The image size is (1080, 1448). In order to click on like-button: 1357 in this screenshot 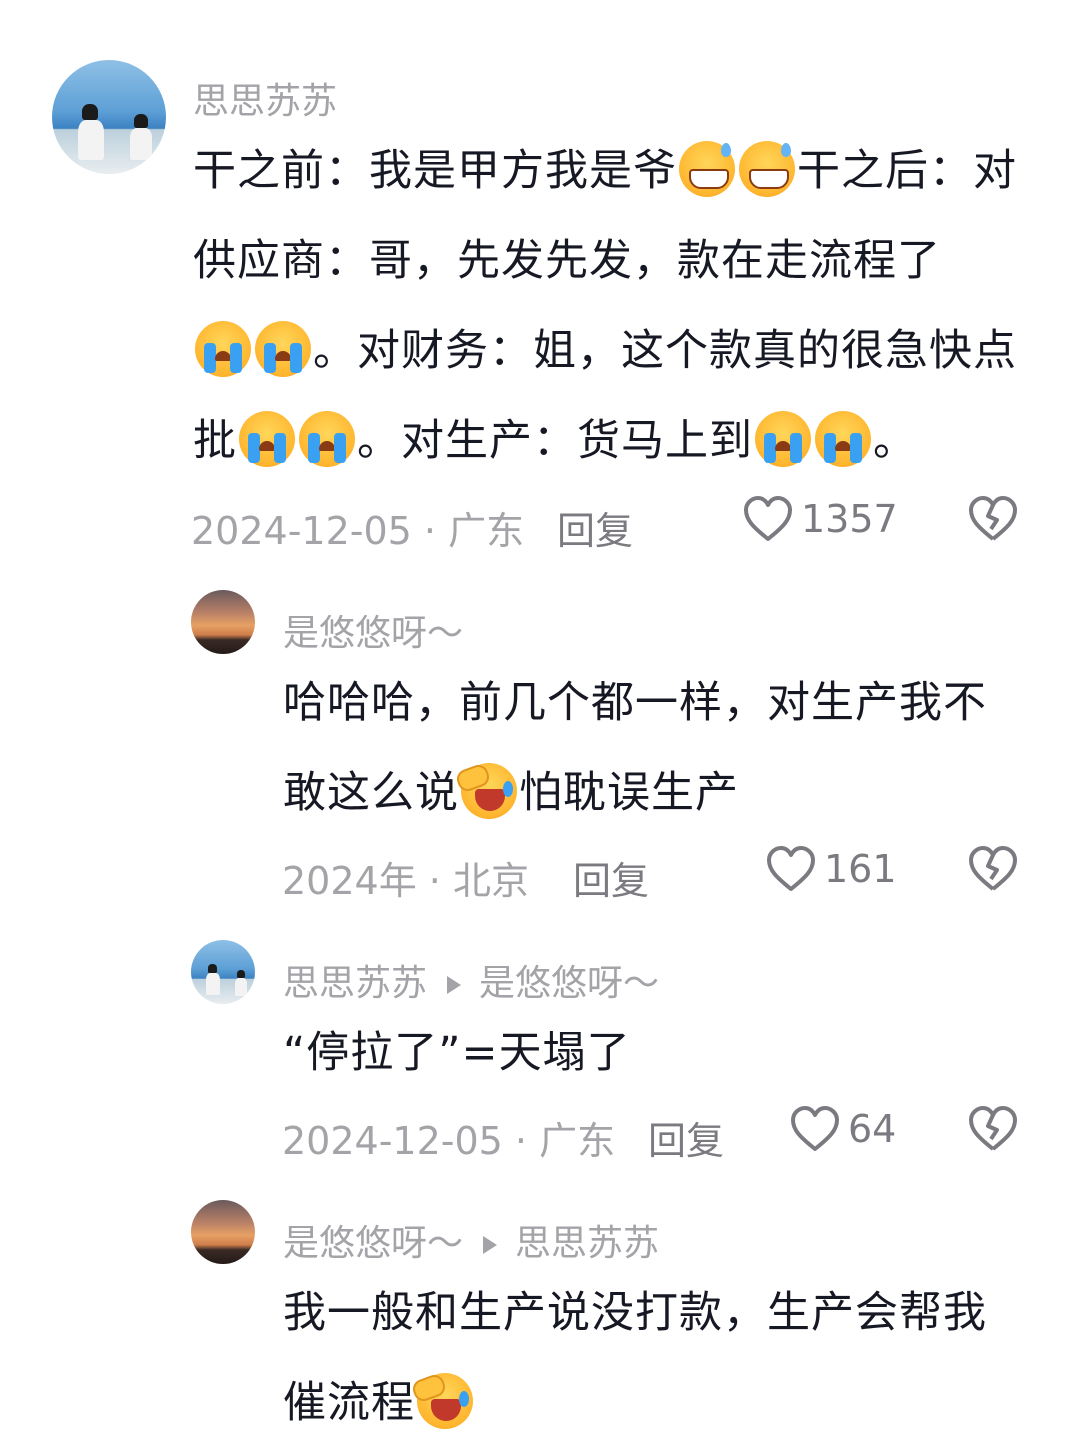, I will do `click(820, 519)`.